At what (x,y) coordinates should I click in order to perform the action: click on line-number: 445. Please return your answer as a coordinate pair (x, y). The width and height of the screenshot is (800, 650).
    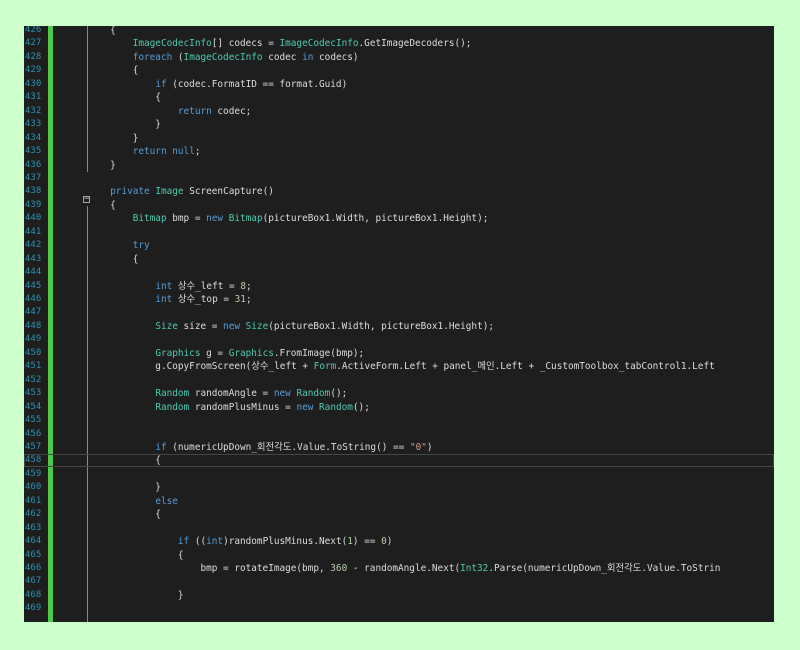
    Looking at the image, I should click on (33, 285).